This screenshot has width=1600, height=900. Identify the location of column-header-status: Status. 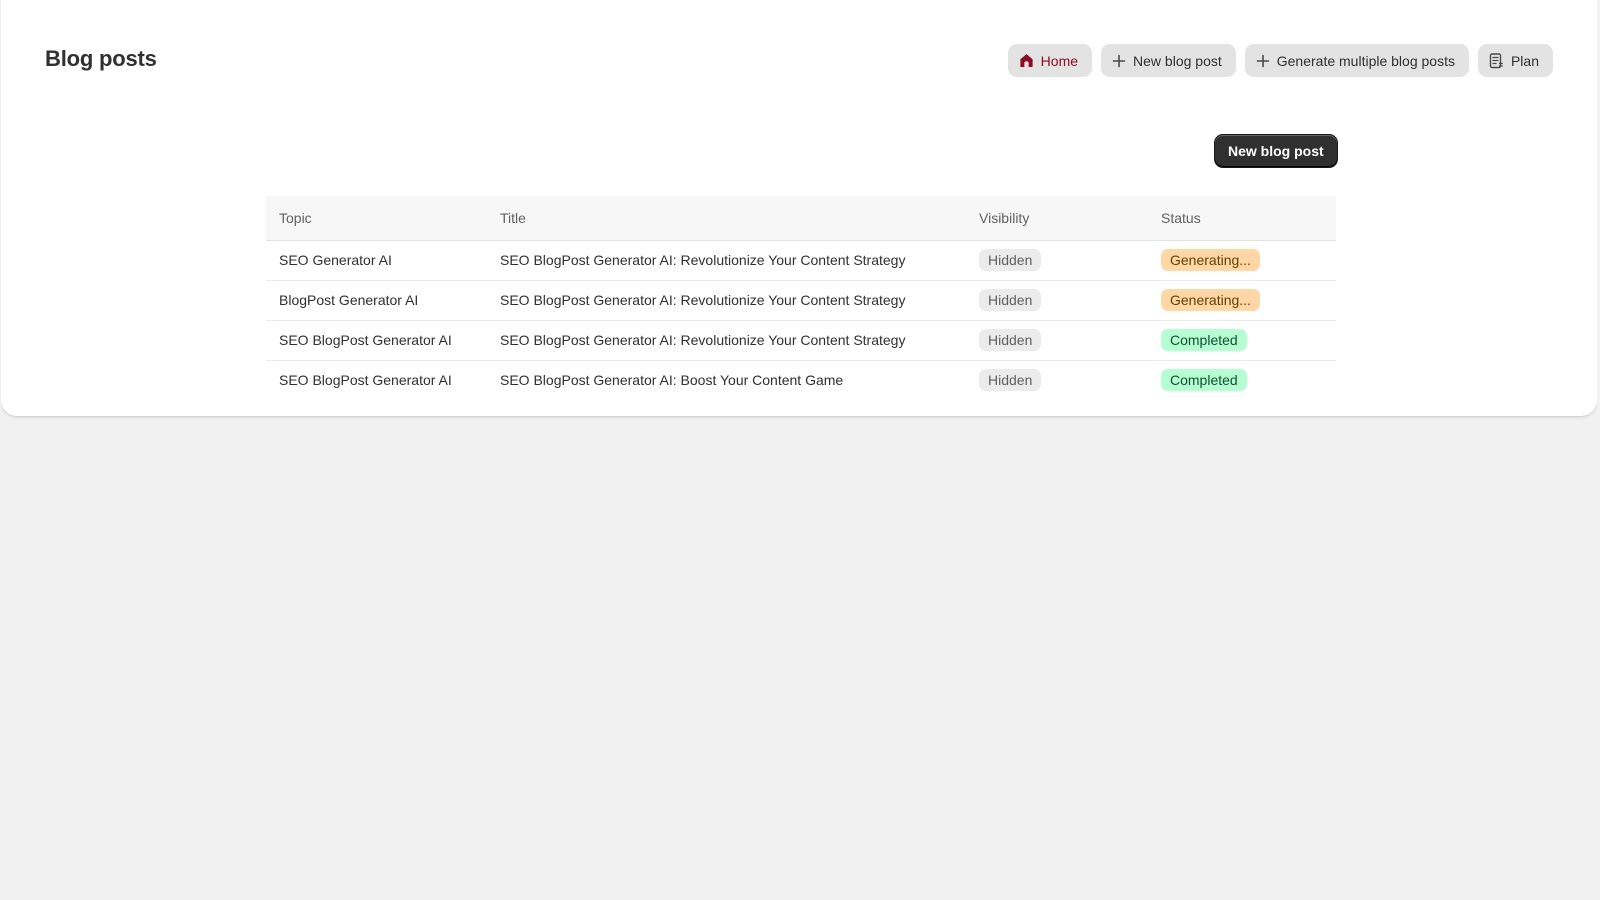
(1242, 218).